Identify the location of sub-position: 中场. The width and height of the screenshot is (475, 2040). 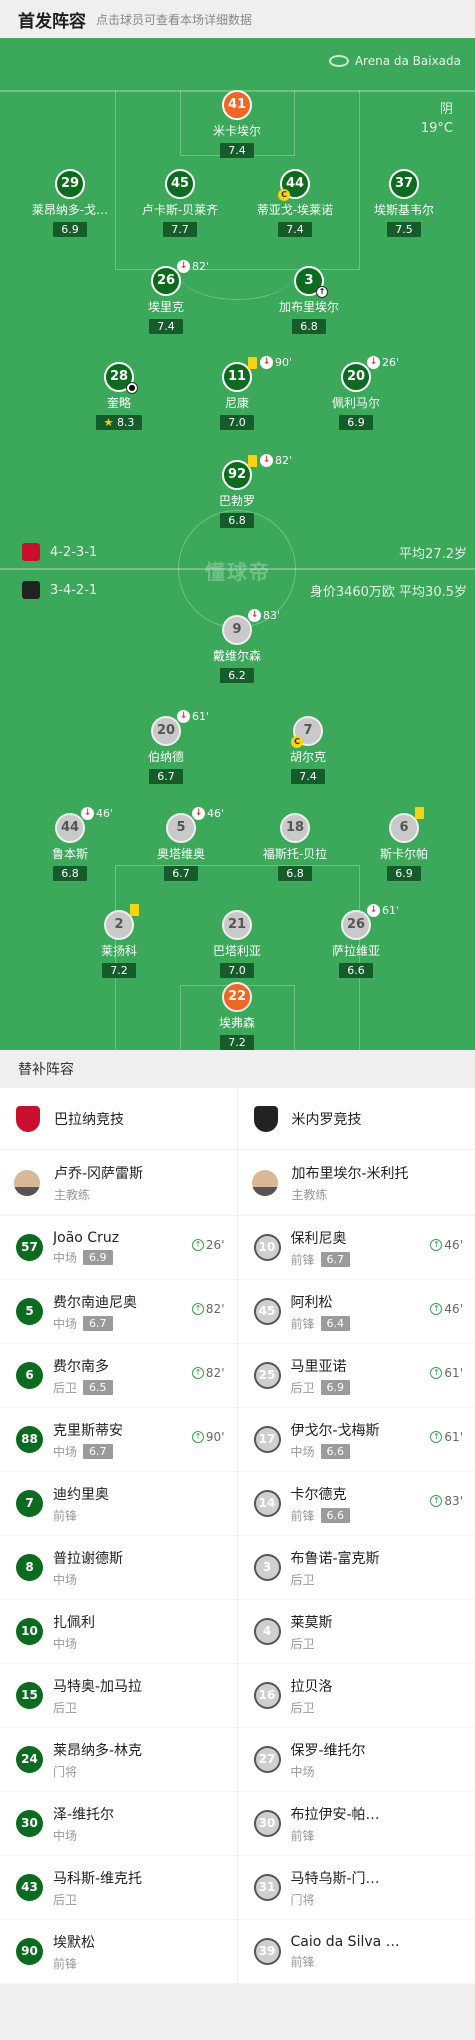
(65, 1257).